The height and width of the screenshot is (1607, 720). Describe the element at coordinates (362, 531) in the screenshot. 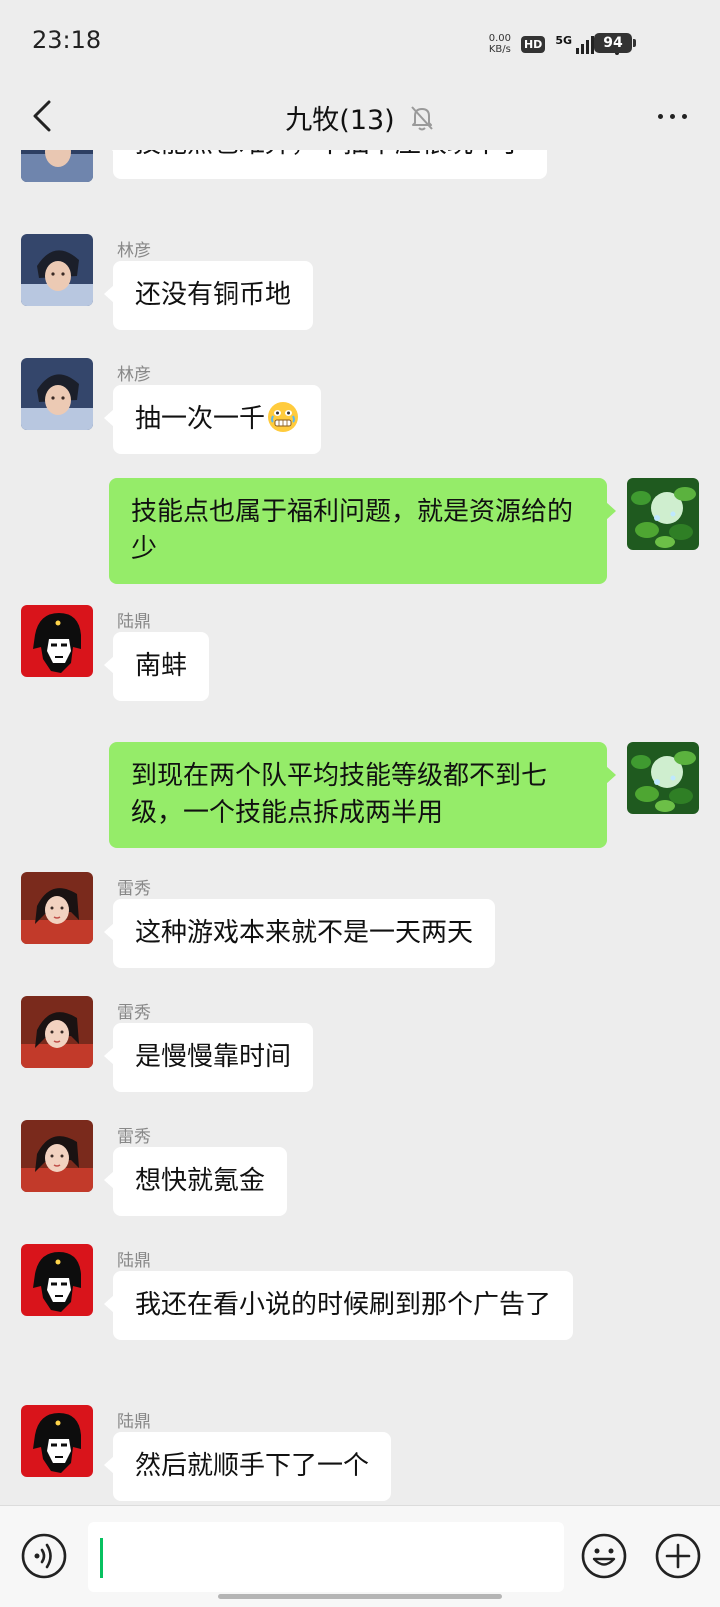

I see `message-bubble: 技能点也属于福利问题，就是资源给的少` at that location.